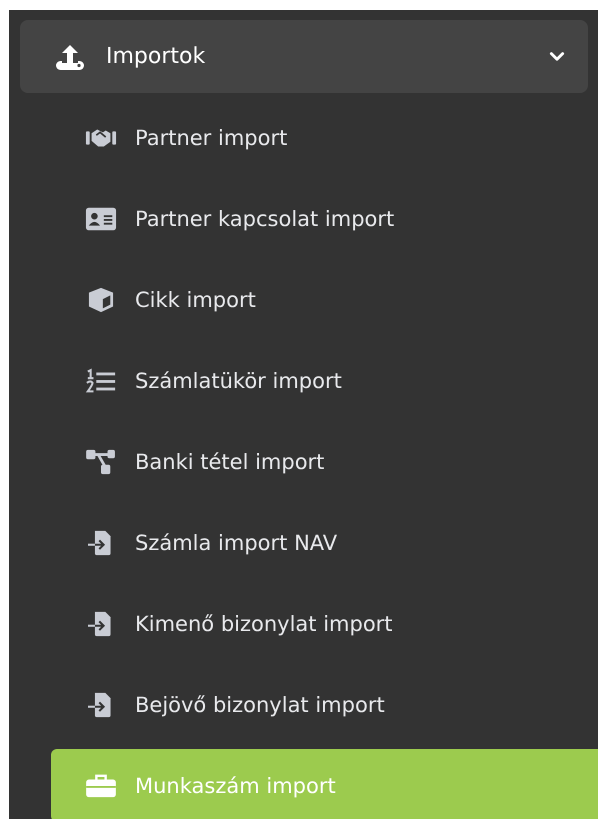 The image size is (598, 819). Describe the element at coordinates (101, 219) in the screenshot. I see `id-card-icon` at that location.